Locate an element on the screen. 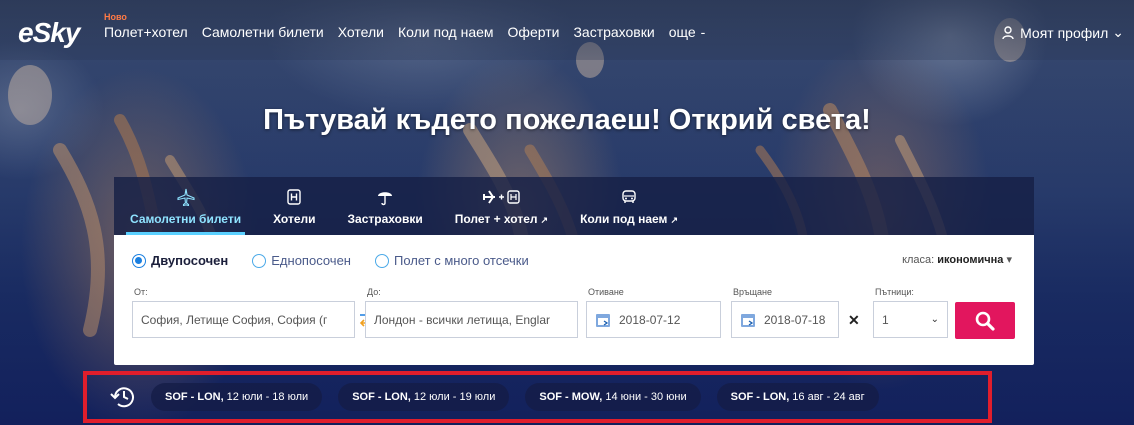 Image resolution: width=1134 pixels, height=425 pixels. nav-flight-hotel-label: Полет+хотел is located at coordinates (146, 32).